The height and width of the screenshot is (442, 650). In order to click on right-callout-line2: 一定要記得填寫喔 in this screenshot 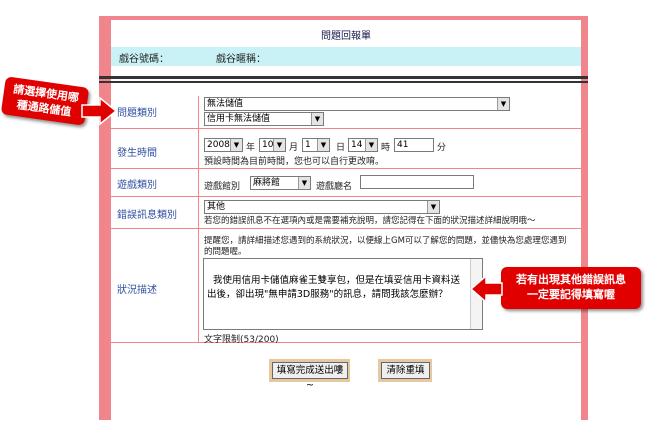, I will do `click(571, 294)`.